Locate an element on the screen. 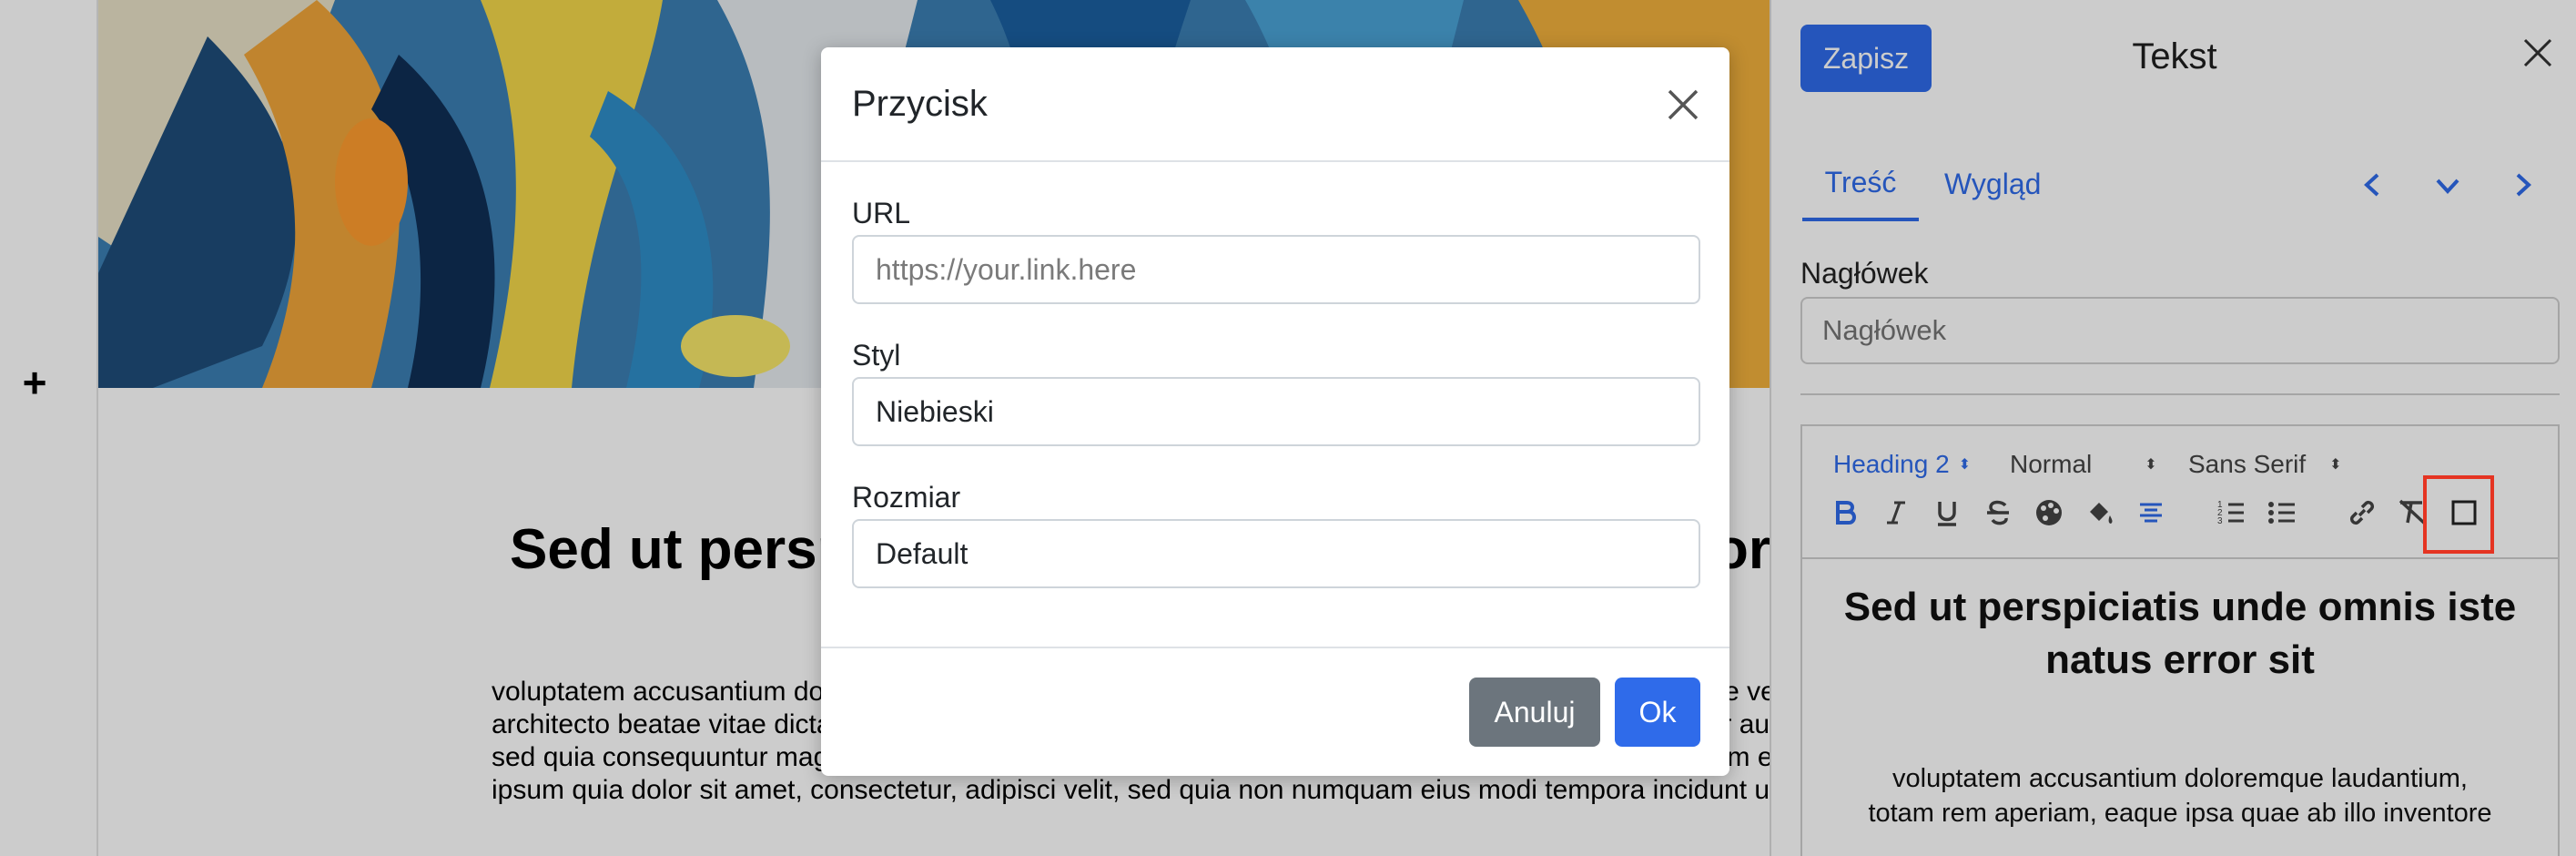 This screenshot has height=856, width=2576. url-label: URL is located at coordinates (881, 213).